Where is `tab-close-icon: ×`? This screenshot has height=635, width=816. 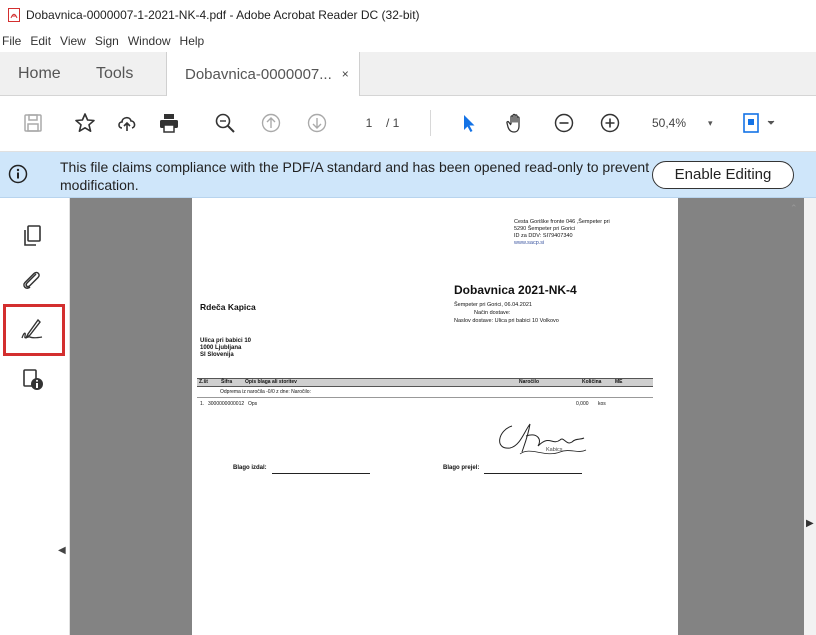
tab-close-icon: × is located at coordinates (345, 74).